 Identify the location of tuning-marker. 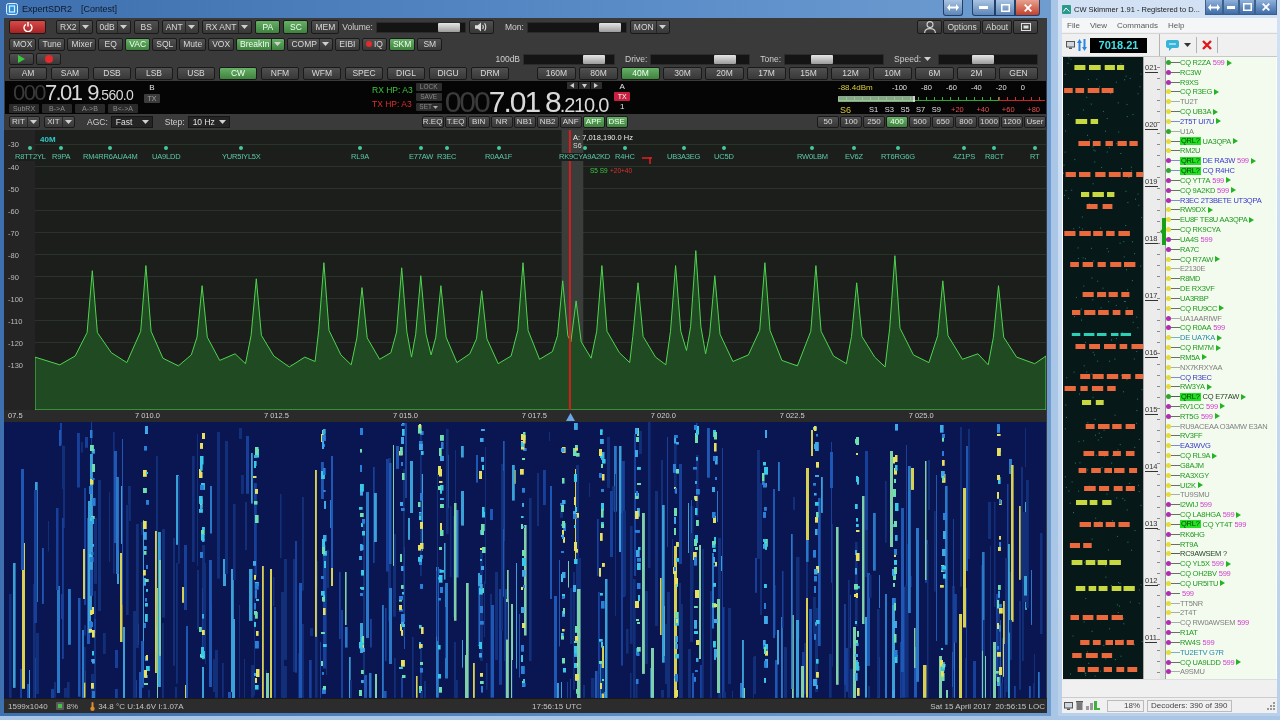
(1163, 231).